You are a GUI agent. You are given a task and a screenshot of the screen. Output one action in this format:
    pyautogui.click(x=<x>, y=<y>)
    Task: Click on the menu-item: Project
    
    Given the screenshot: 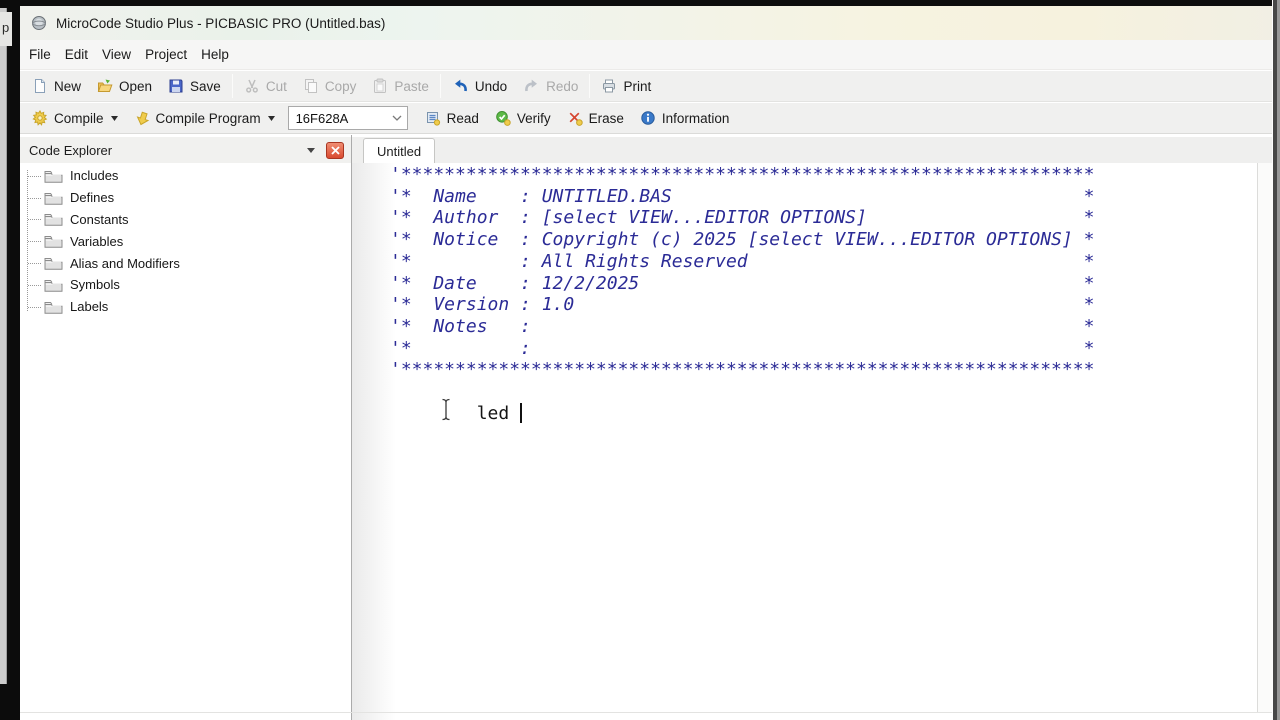 What is the action you would take?
    pyautogui.click(x=166, y=54)
    